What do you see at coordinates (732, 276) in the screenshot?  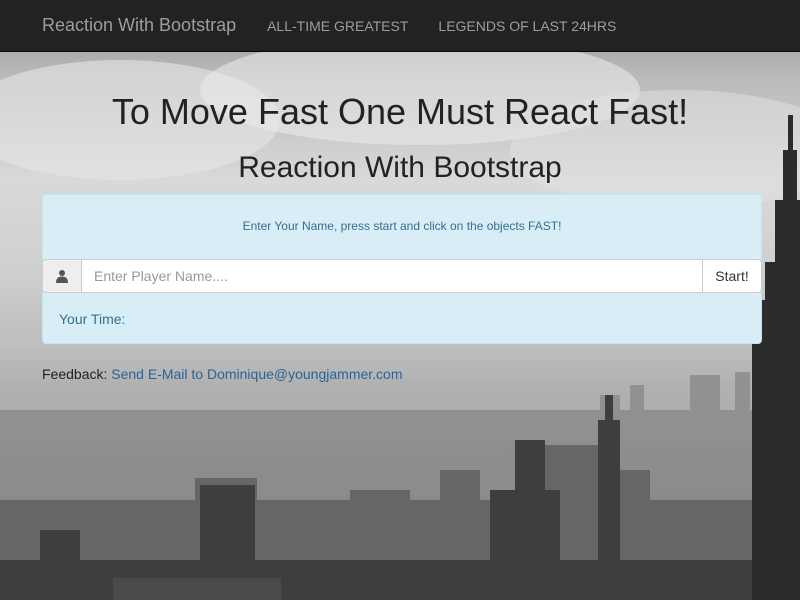 I see `start-button: Start!` at bounding box center [732, 276].